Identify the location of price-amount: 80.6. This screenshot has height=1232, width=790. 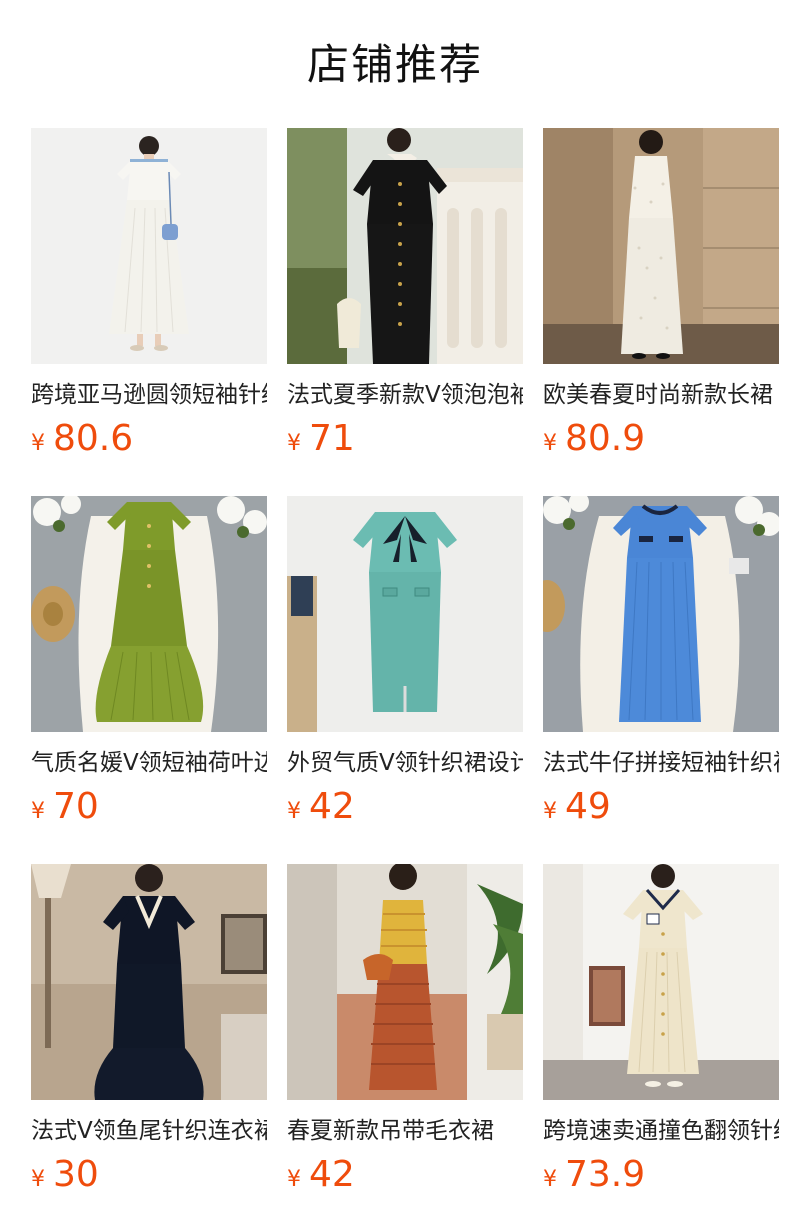
(93, 438).